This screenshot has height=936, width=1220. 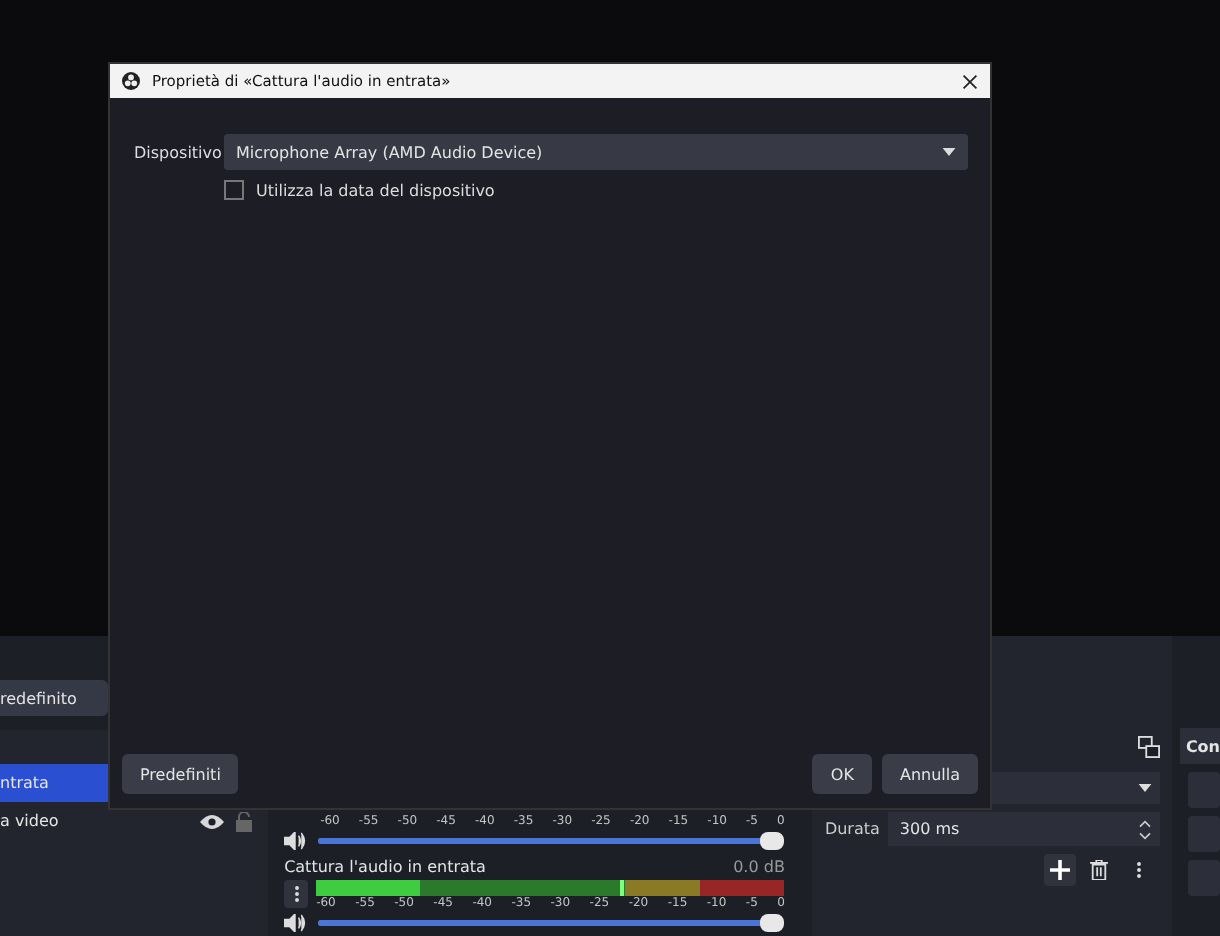 What do you see at coordinates (375, 190) in the screenshot?
I see `checkbox-label: Utilizza la data del dispositivo` at bounding box center [375, 190].